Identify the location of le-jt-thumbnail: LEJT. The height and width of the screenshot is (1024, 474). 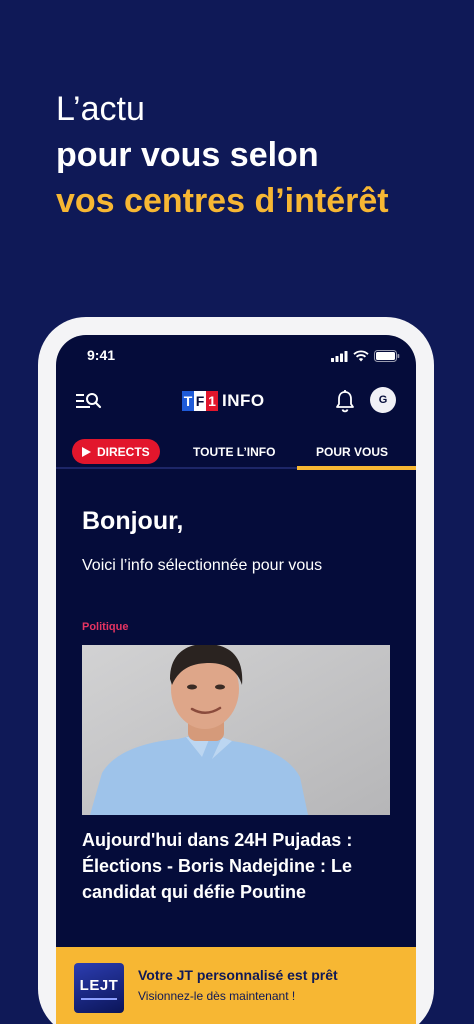
(99, 988).